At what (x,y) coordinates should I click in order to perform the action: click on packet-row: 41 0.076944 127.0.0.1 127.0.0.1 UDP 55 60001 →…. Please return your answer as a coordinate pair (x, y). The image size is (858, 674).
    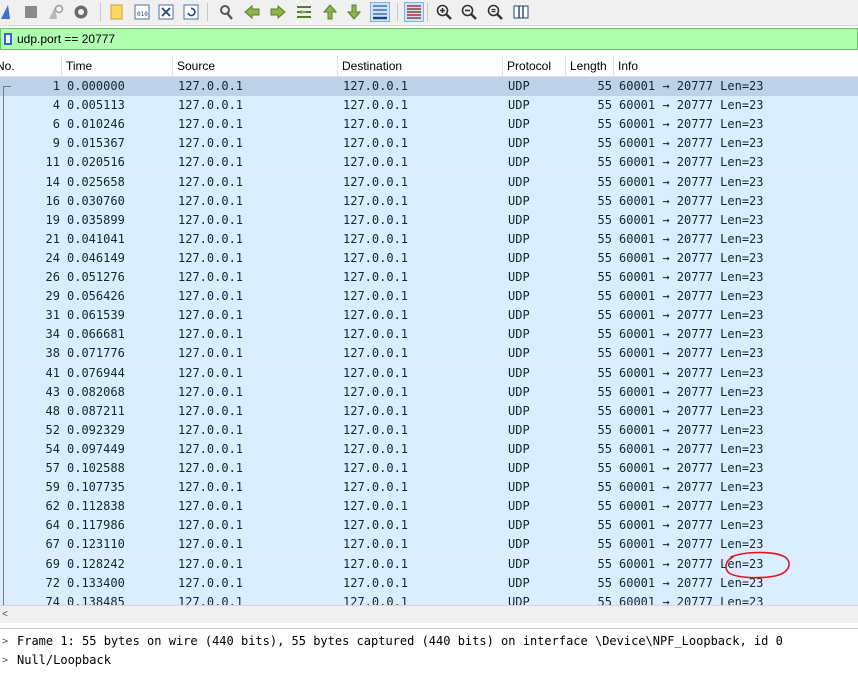
    Looking at the image, I should click on (429, 373).